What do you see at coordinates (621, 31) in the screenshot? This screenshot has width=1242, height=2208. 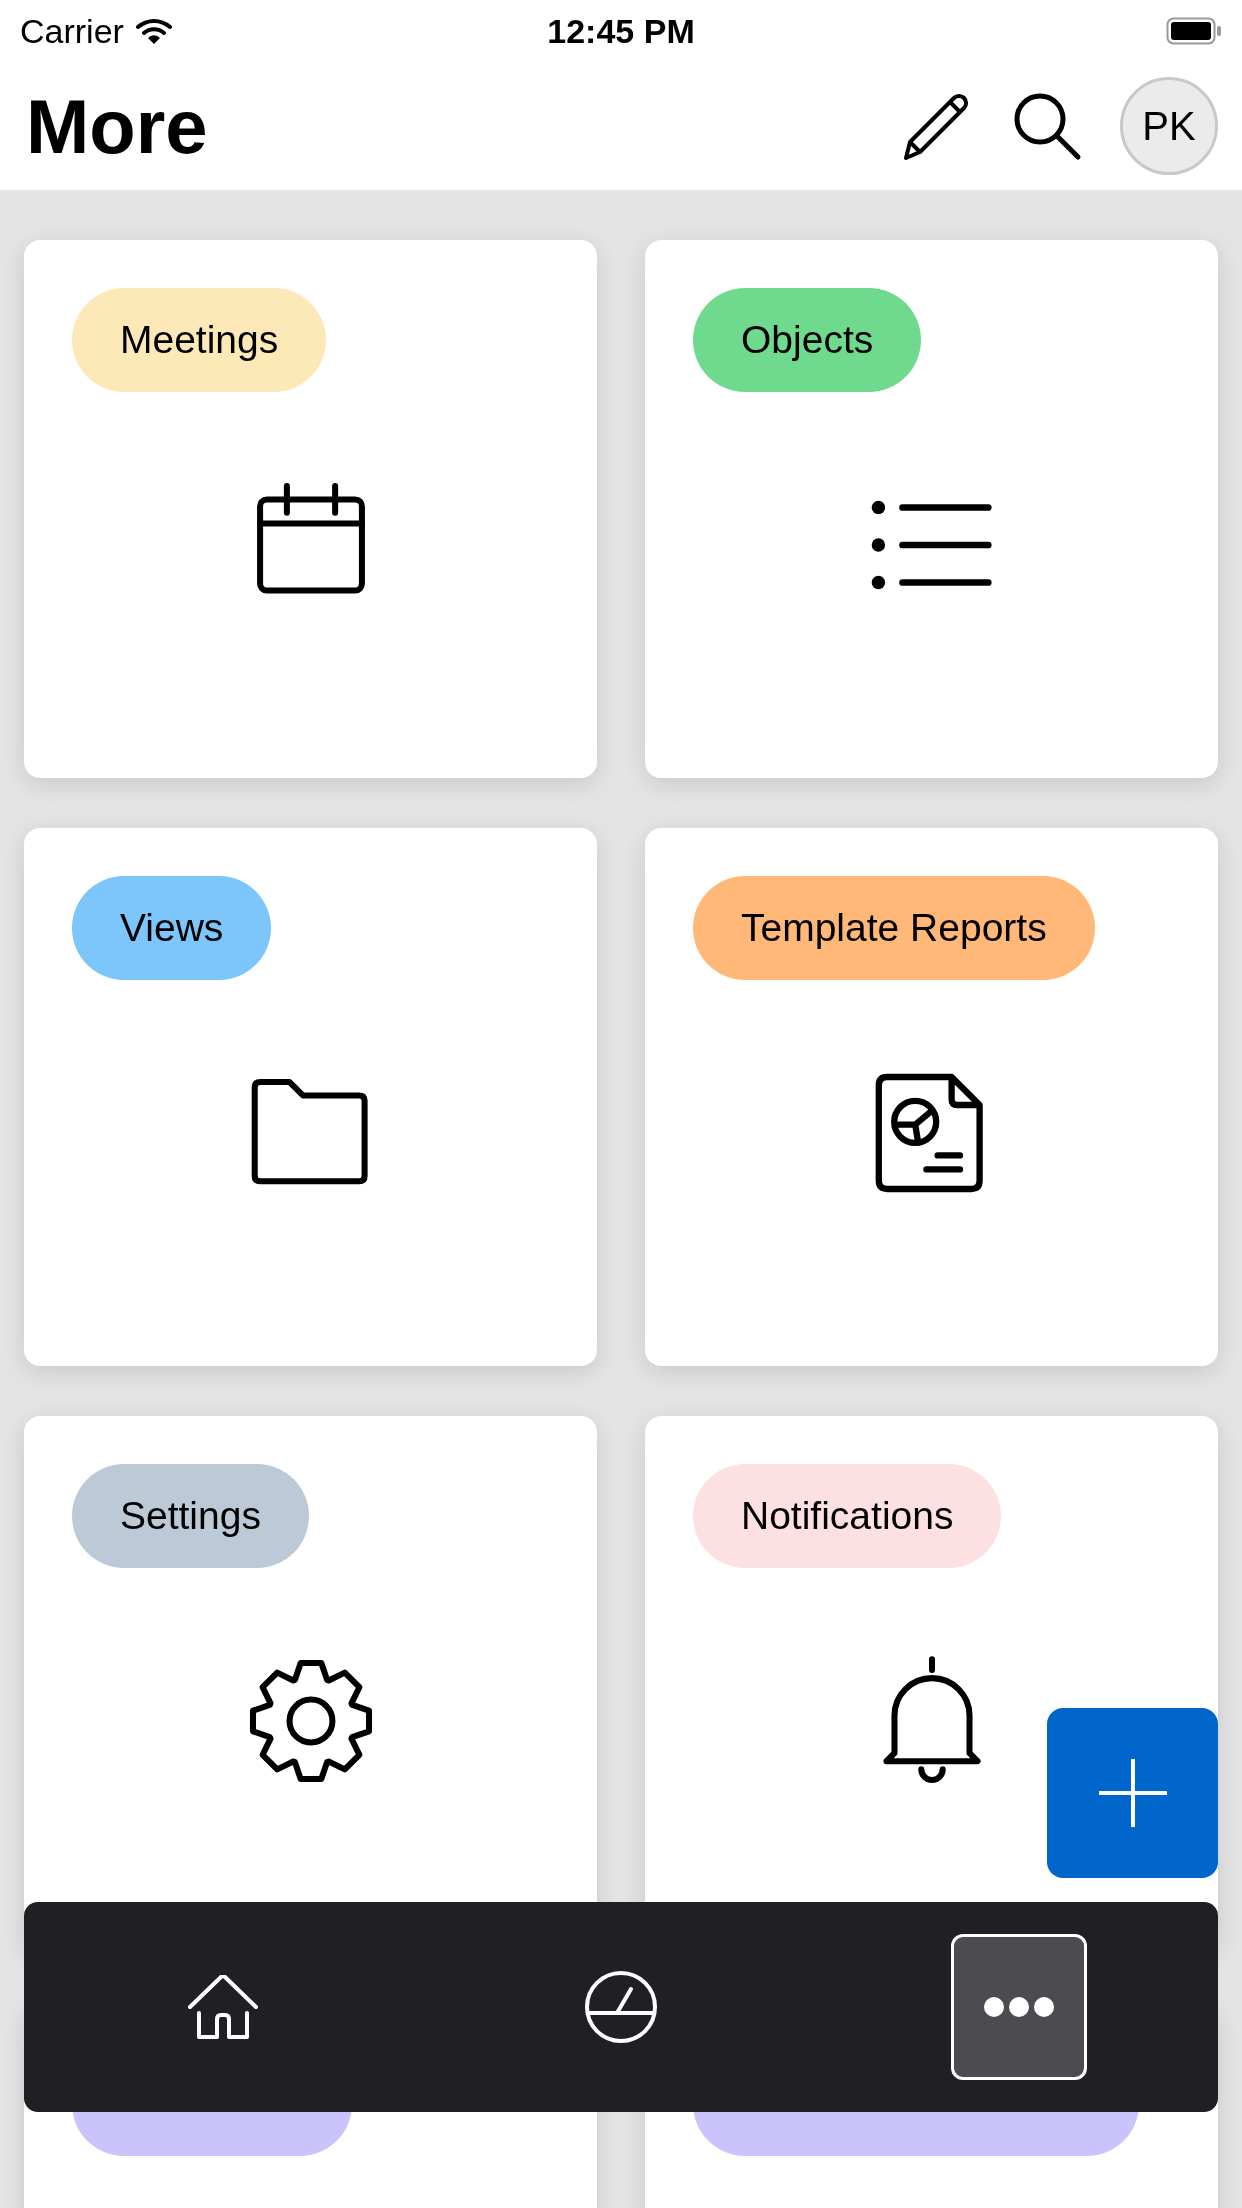 I see `status-time: 12:45 PM` at bounding box center [621, 31].